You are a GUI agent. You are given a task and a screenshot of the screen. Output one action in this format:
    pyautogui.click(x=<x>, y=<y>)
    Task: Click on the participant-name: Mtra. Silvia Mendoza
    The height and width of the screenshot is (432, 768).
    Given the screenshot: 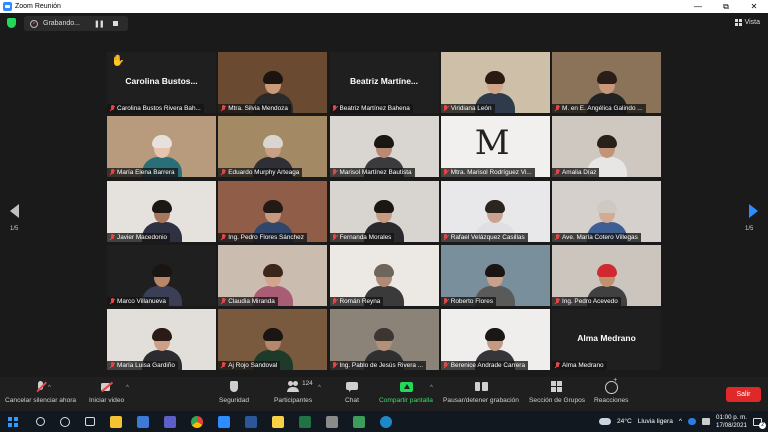 What is the action you would take?
    pyautogui.click(x=258, y=108)
    